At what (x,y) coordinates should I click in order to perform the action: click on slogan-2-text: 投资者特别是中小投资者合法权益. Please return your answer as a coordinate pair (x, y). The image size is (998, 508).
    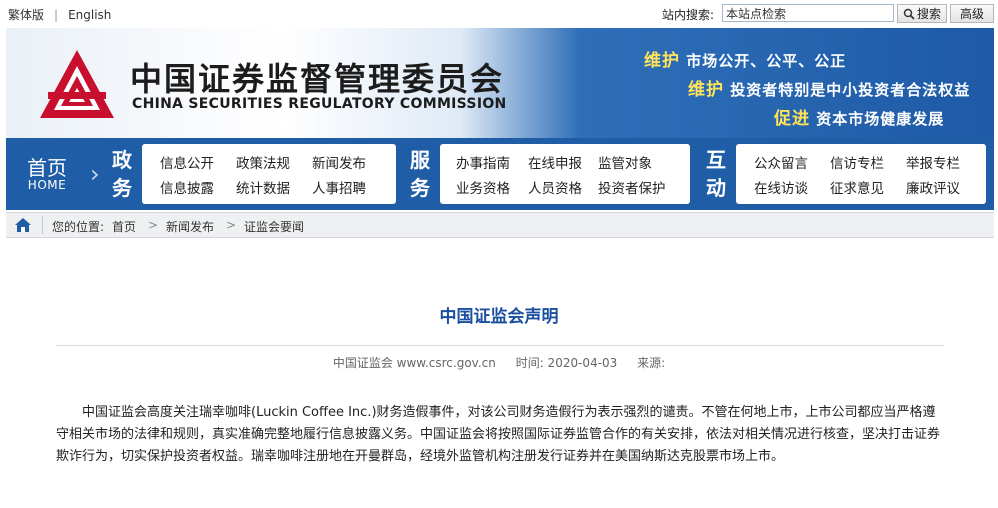
    Looking at the image, I should click on (850, 90).